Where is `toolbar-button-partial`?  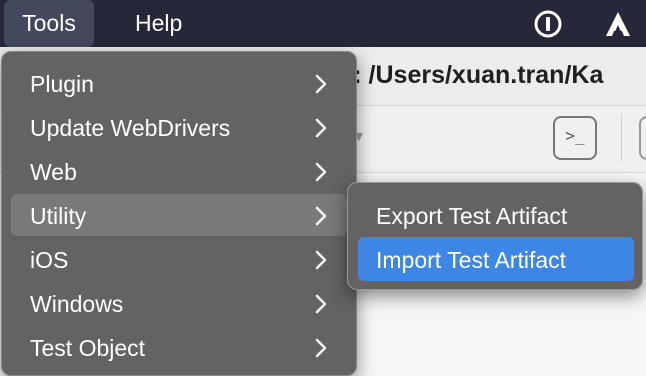 toolbar-button-partial is located at coordinates (642, 138).